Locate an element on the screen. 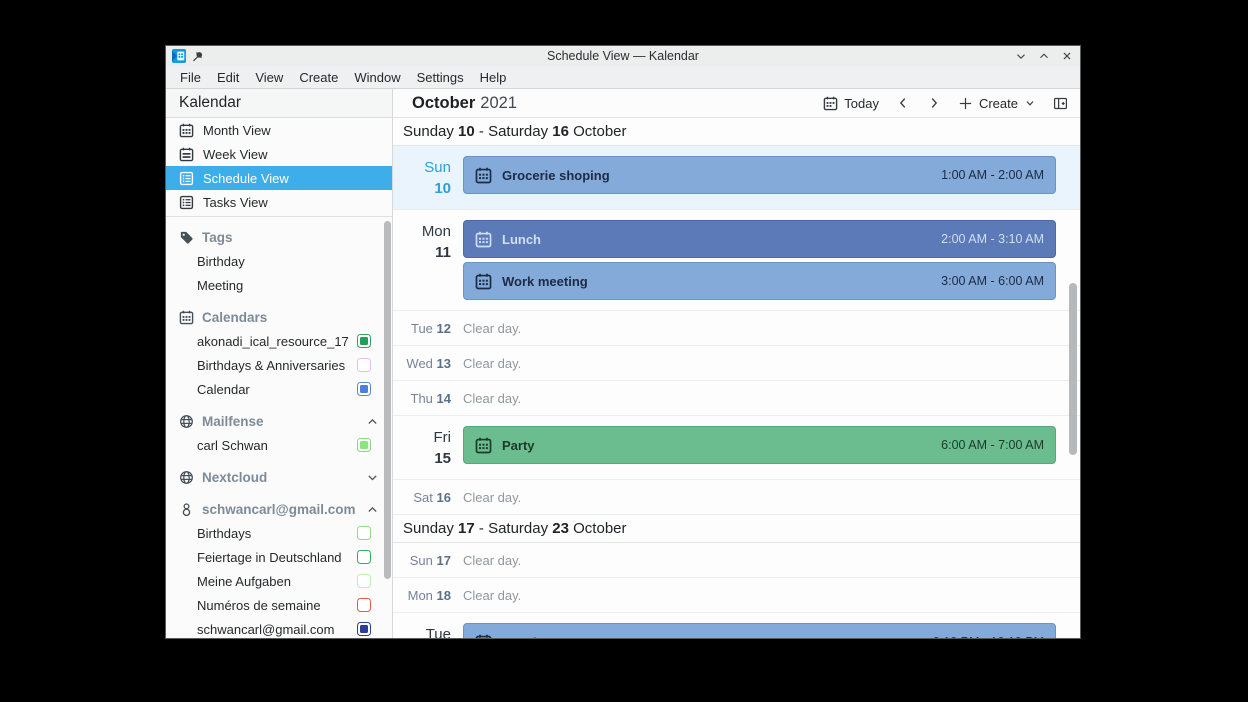  event-work-meeting: Work meeting 3:00 AM - 6:00 AM is located at coordinates (759, 281).